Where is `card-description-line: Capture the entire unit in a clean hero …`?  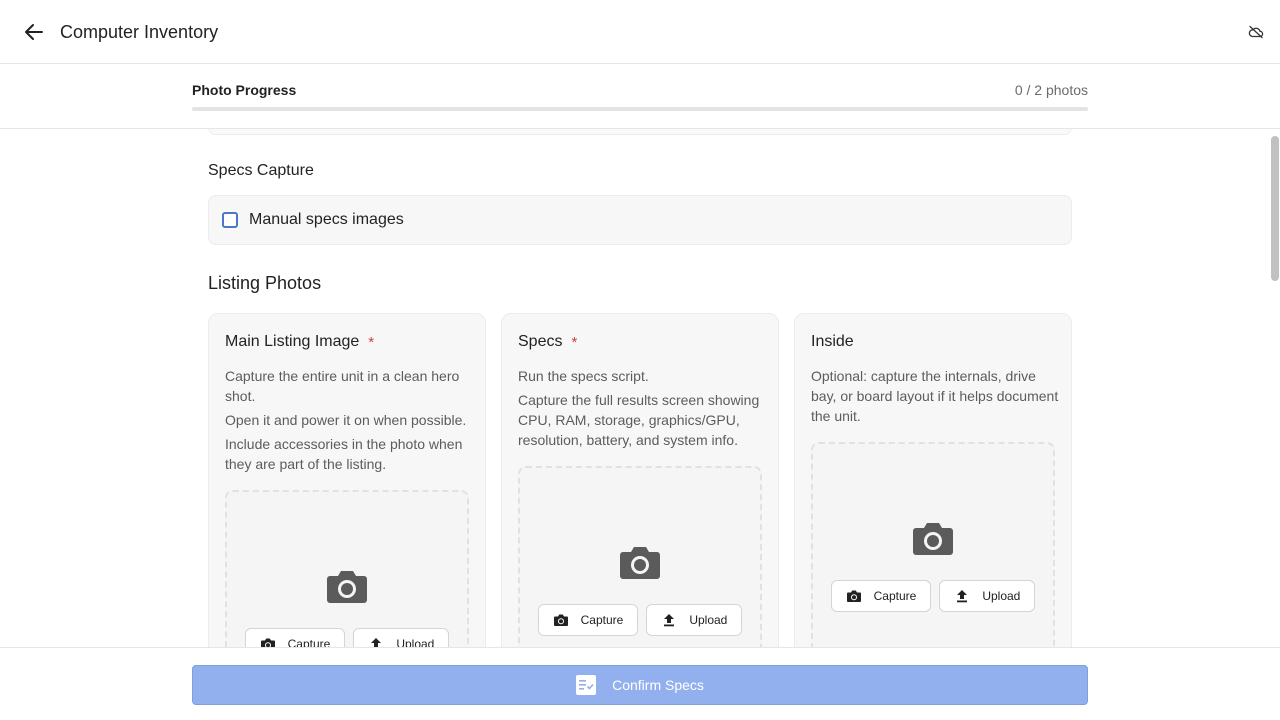
card-description-line: Capture the entire unit in a clean hero … is located at coordinates (342, 386).